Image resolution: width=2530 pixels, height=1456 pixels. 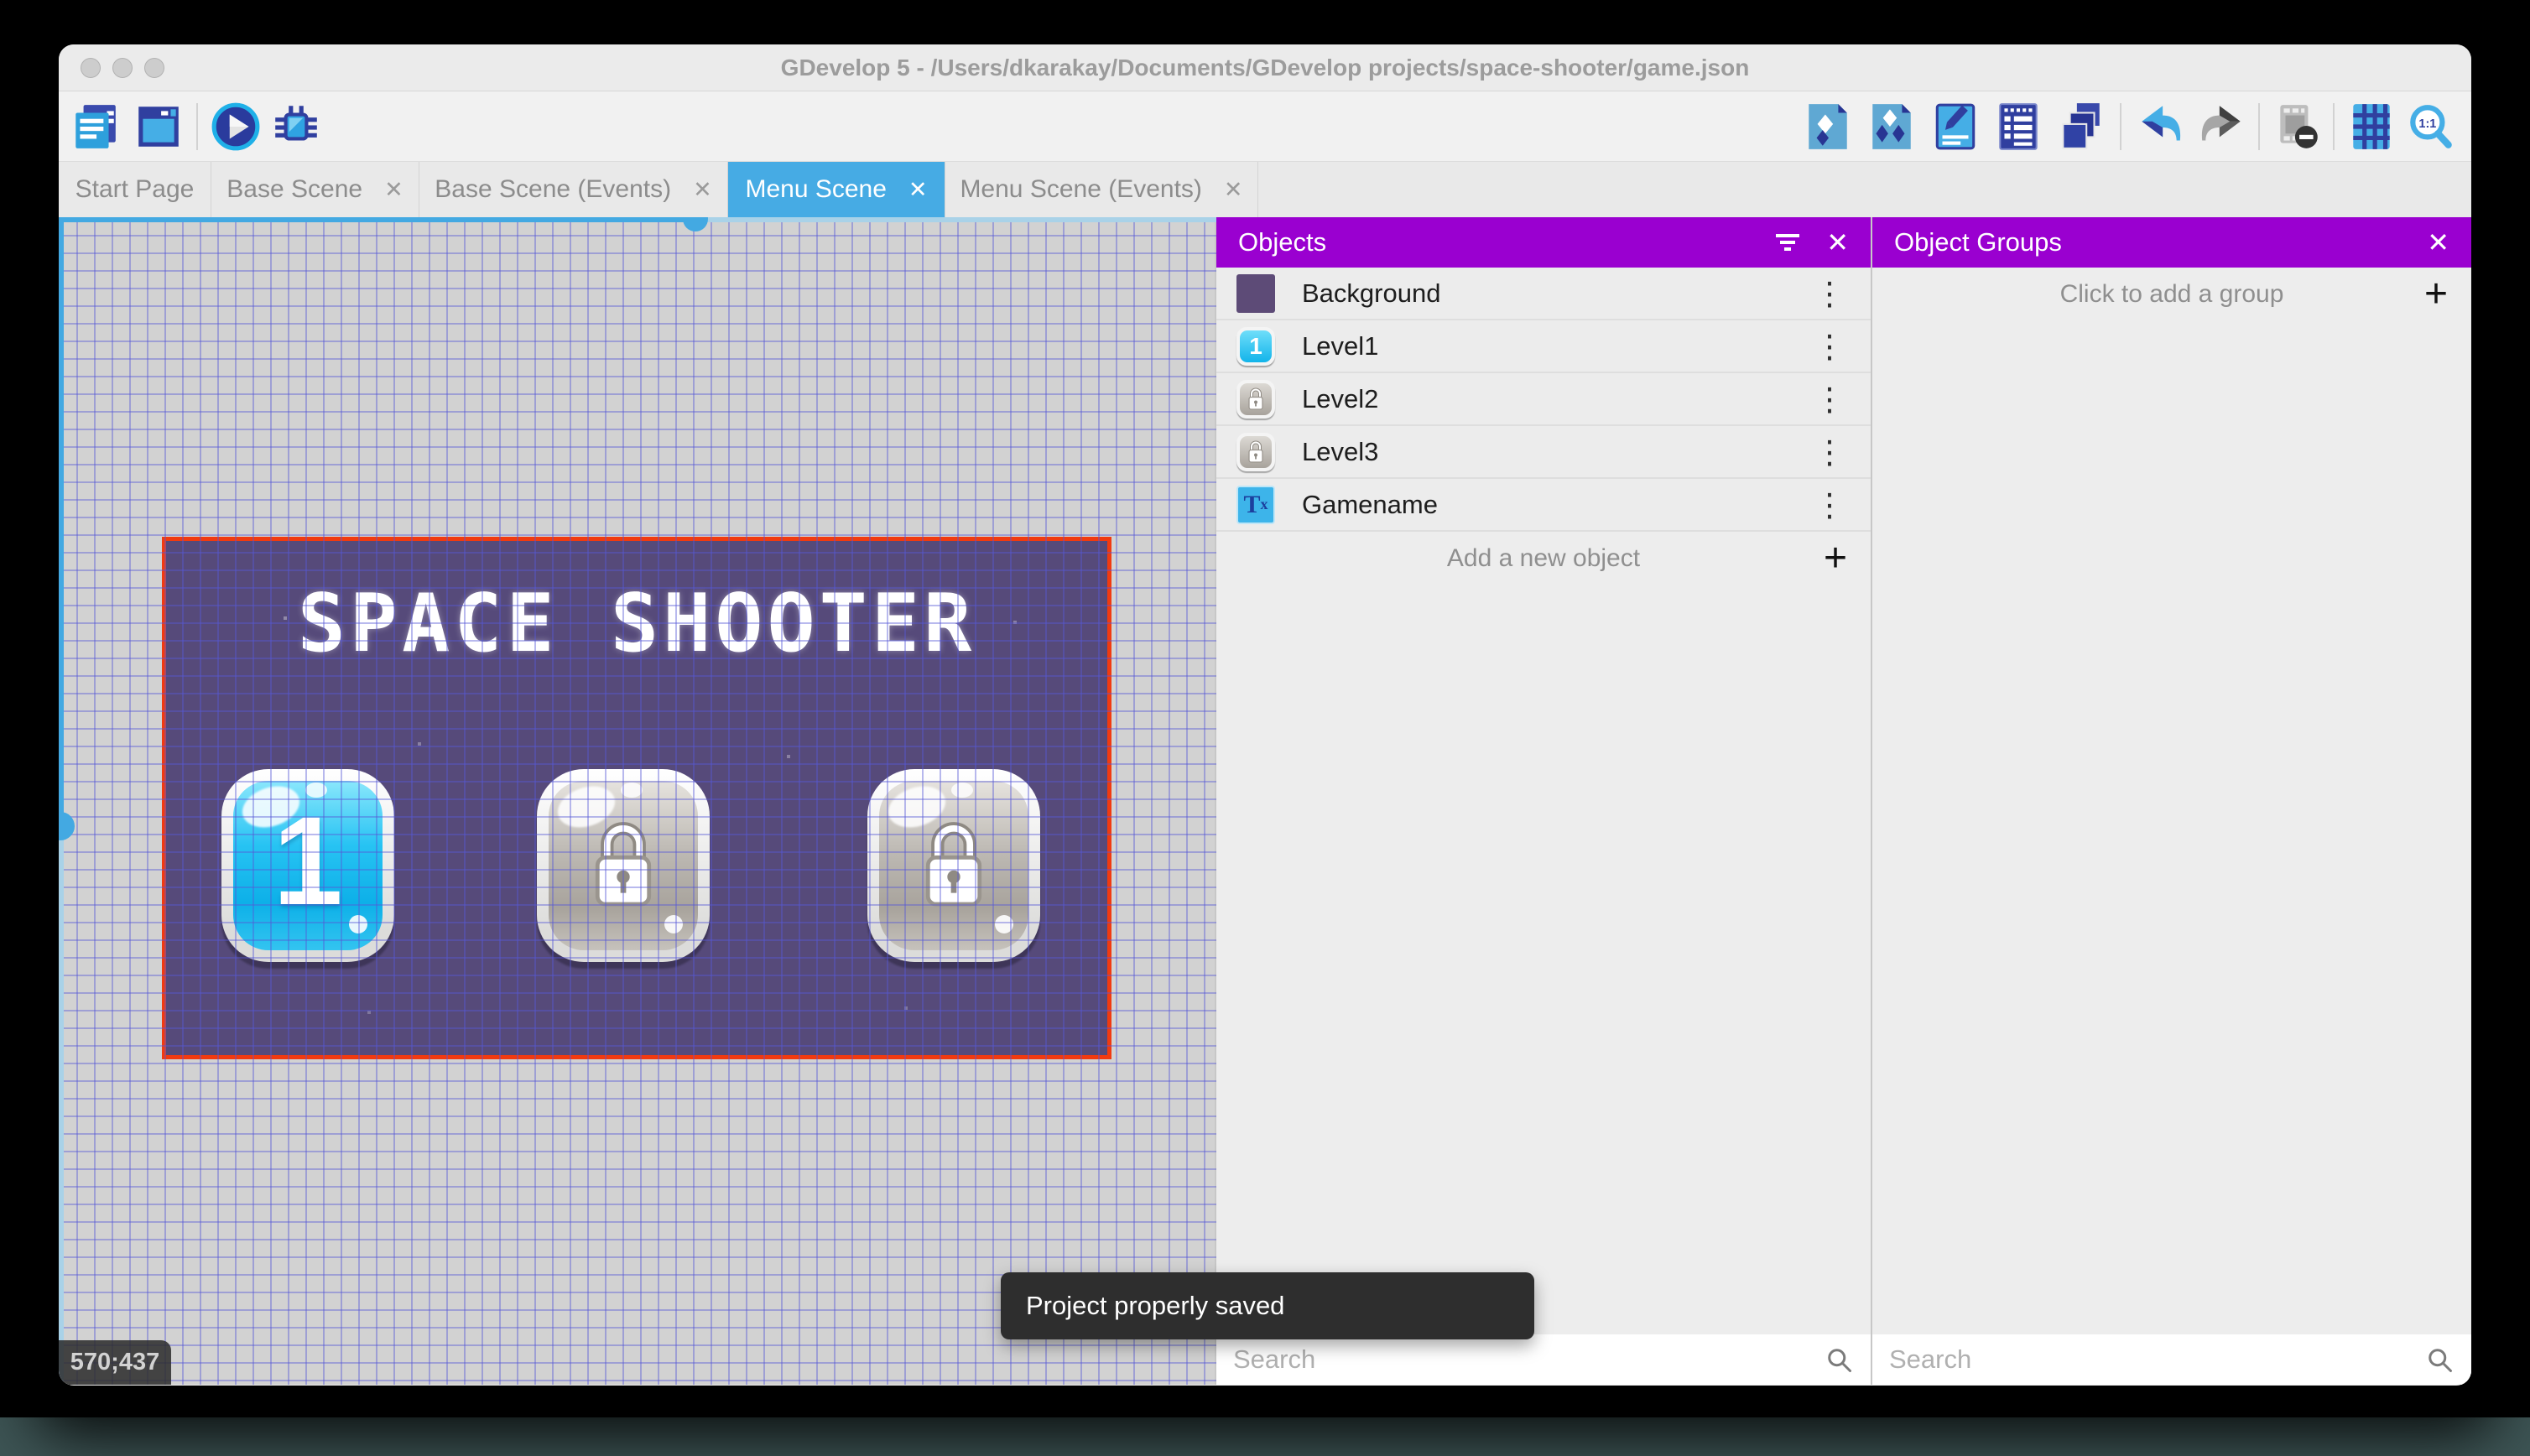 I want to click on object-row-background: Background ⋮, so click(x=1543, y=294).